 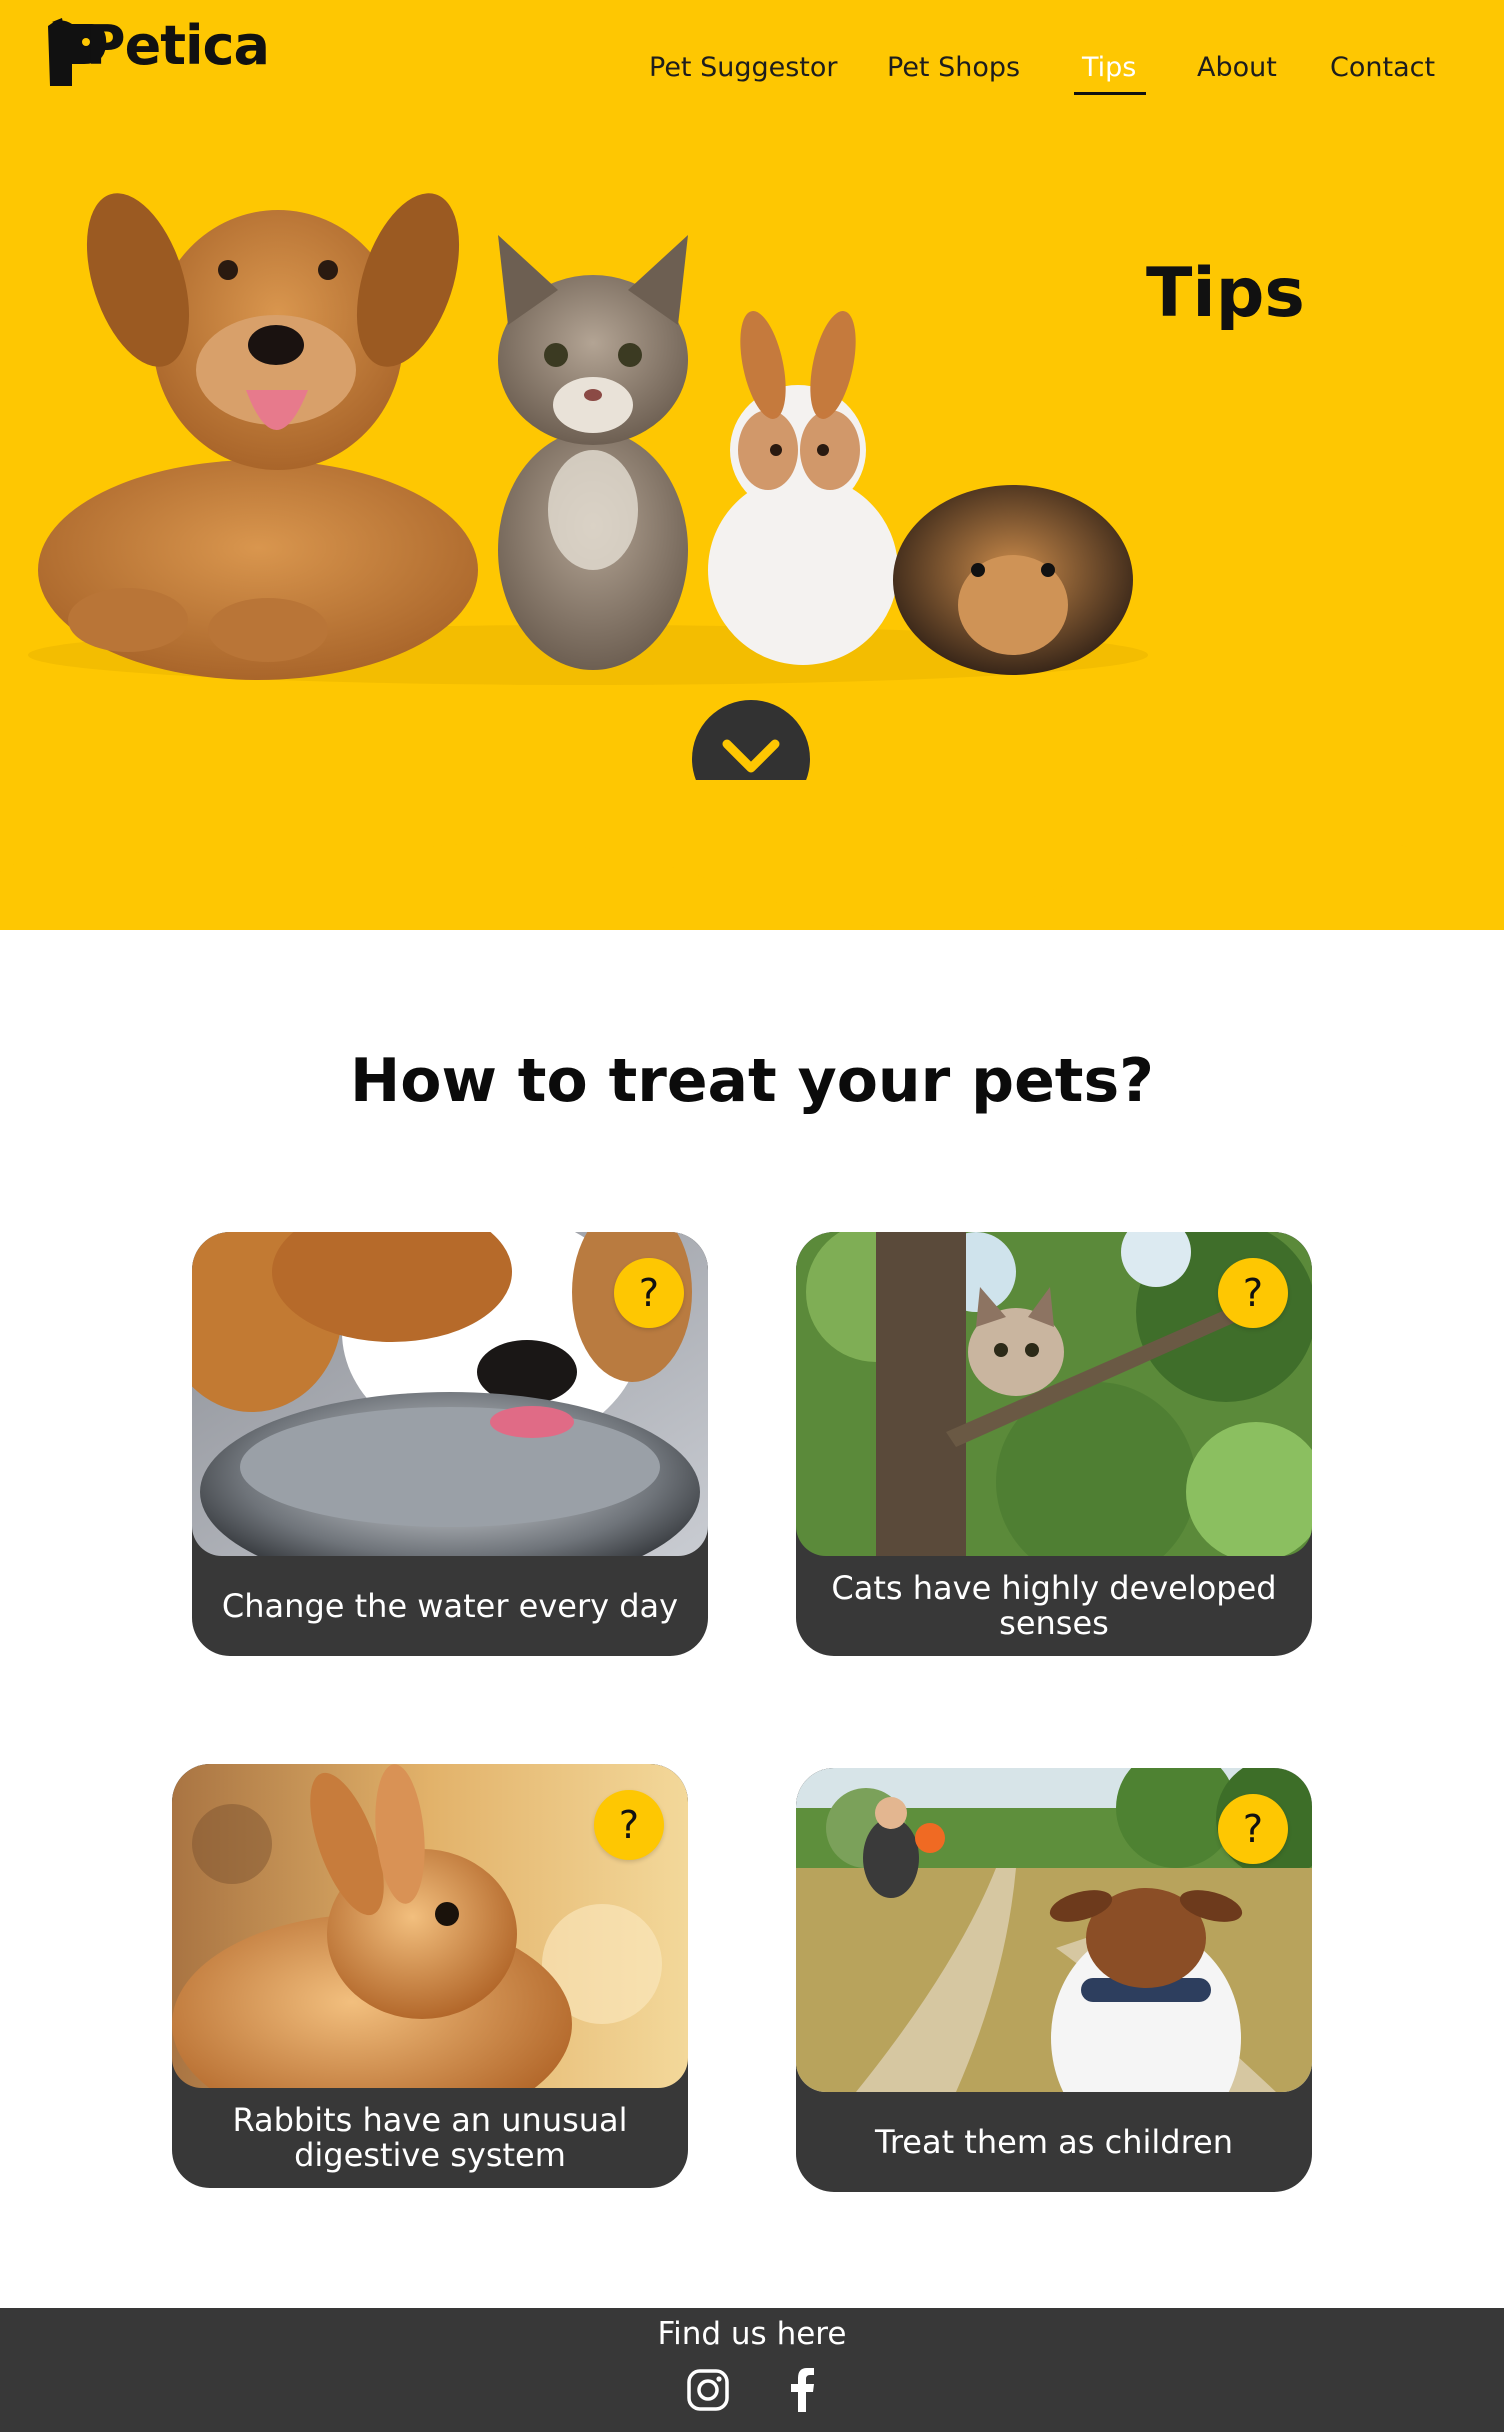 What do you see at coordinates (258, 436) in the screenshot?
I see `dog-figure` at bounding box center [258, 436].